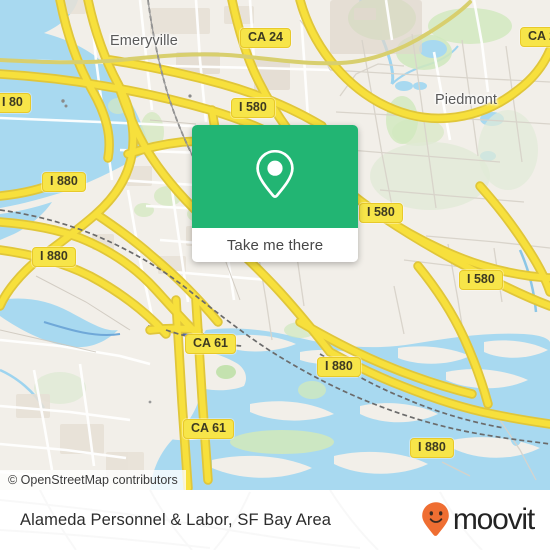  Describe the element at coordinates (54, 257) in the screenshot. I see `road-shield-i880-west: I 880` at that location.